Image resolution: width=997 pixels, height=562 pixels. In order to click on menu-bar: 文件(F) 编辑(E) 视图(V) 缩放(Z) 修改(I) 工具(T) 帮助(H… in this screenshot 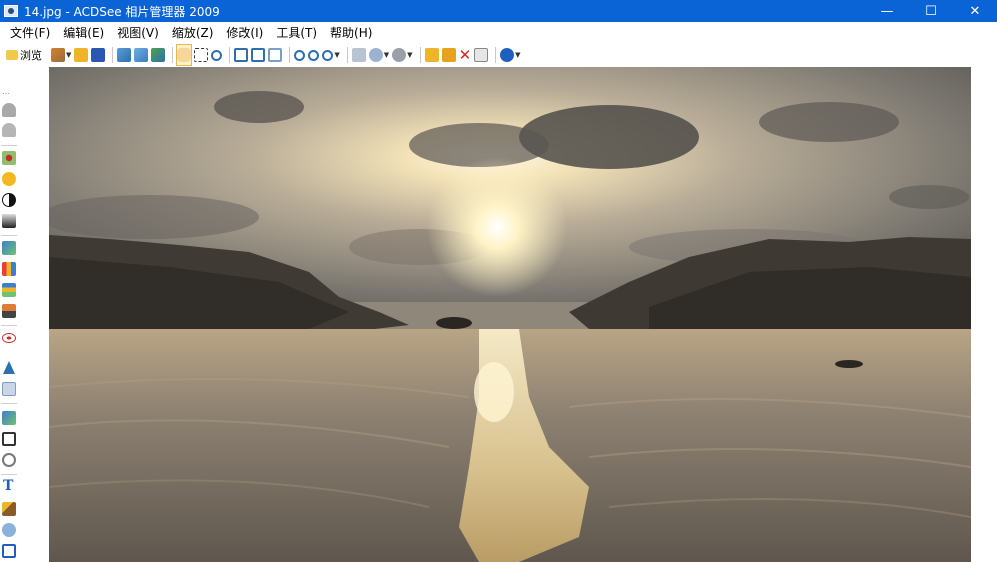, I will do `click(498, 32)`.